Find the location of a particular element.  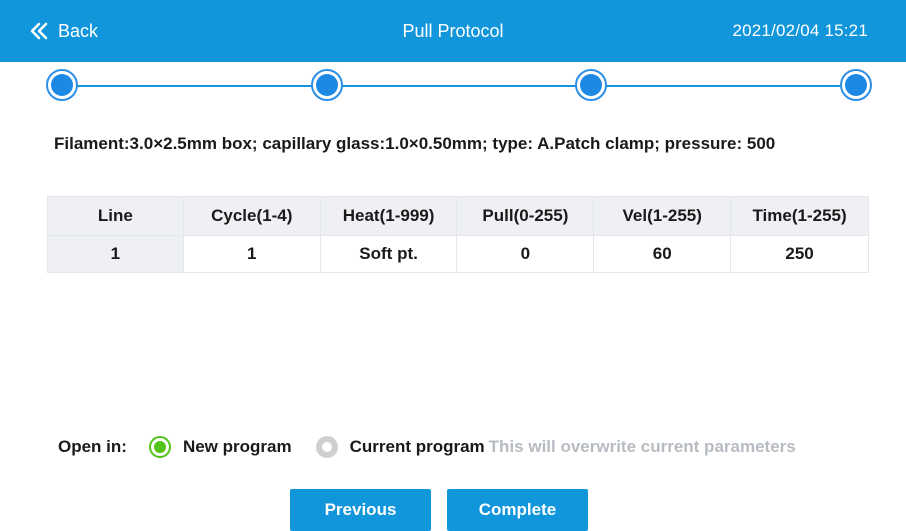

current-program-option: Current program is located at coordinates (400, 447).